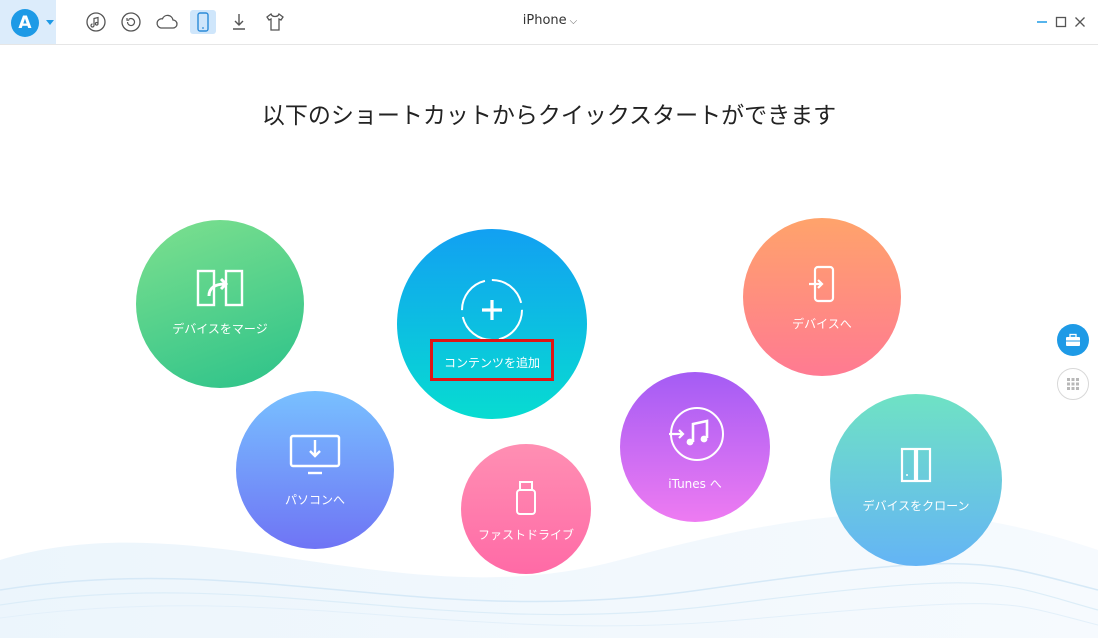  What do you see at coordinates (50, 22) in the screenshot?
I see `caret-down-icon` at bounding box center [50, 22].